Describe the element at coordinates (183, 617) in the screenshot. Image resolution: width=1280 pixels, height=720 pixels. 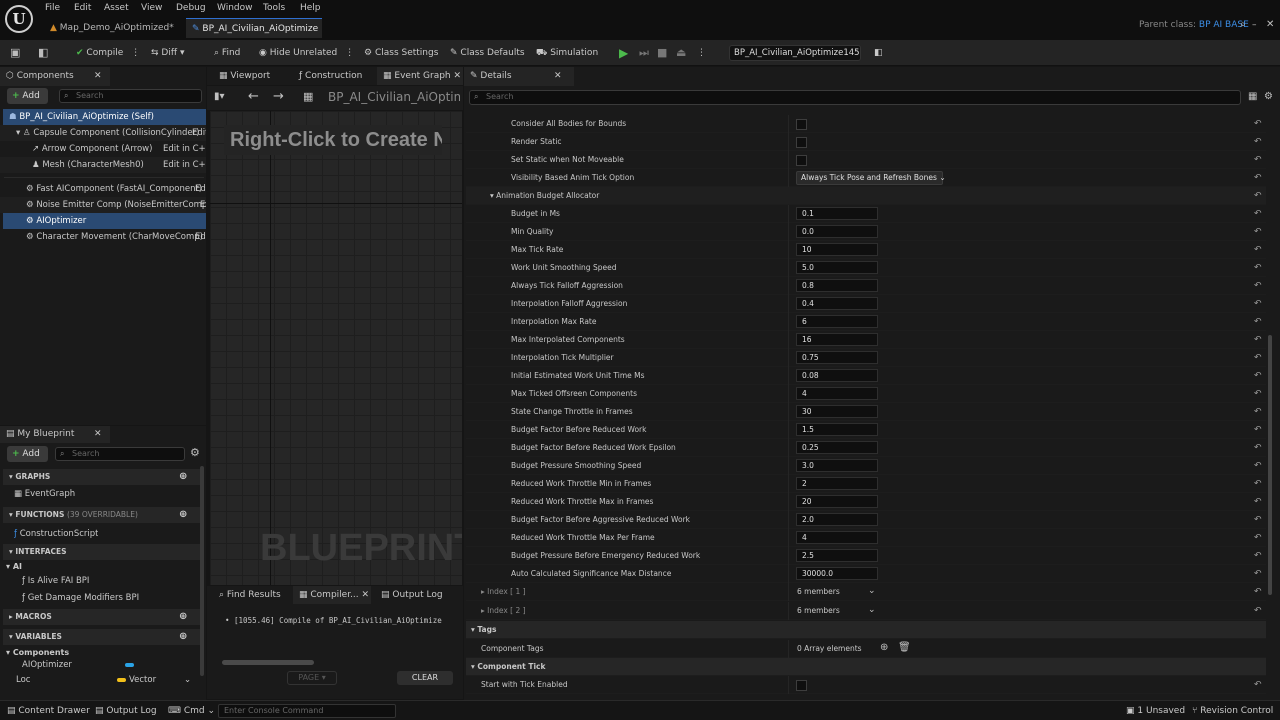
I see `add-macro-icon: ⊕` at that location.